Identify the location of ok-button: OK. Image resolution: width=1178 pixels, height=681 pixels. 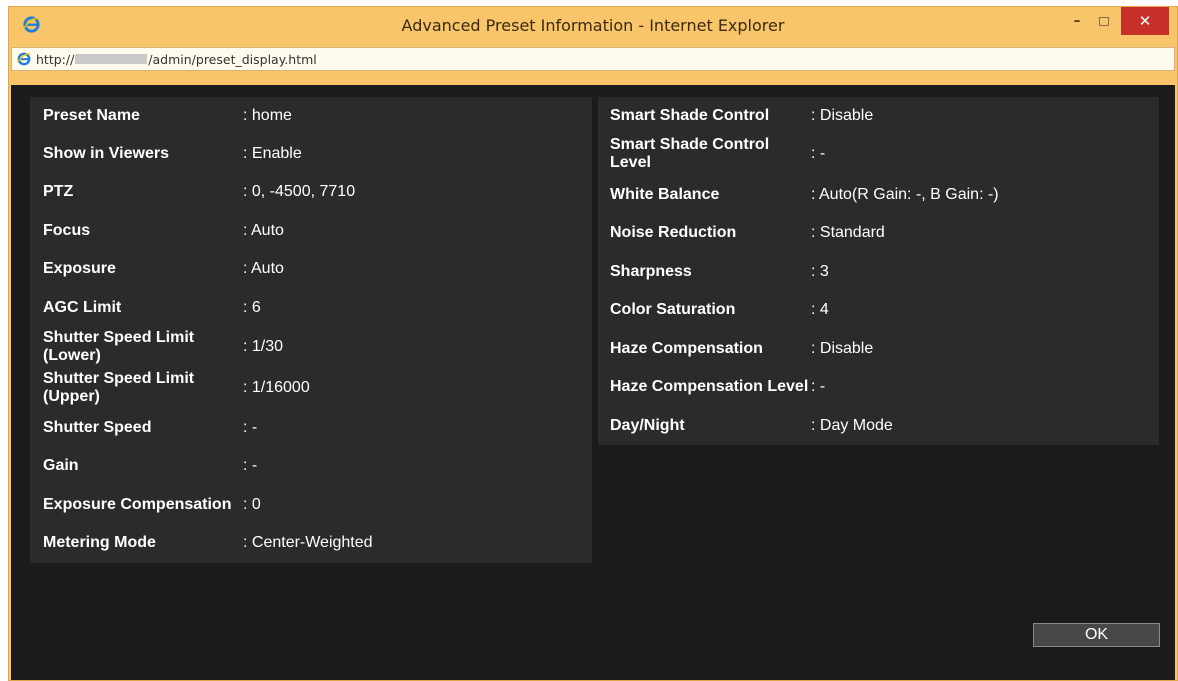
(1096, 635).